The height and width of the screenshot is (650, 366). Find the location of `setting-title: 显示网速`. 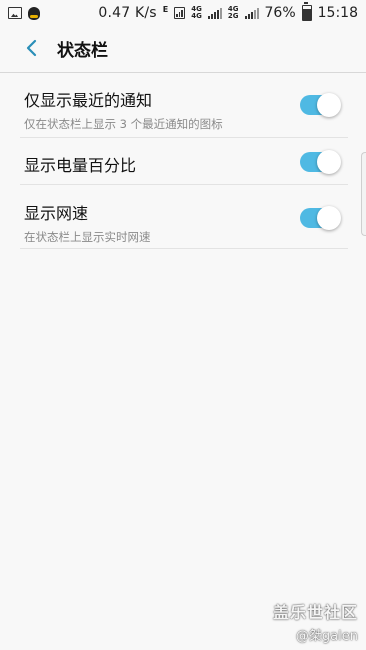

setting-title: 显示网速 is located at coordinates (56, 213).